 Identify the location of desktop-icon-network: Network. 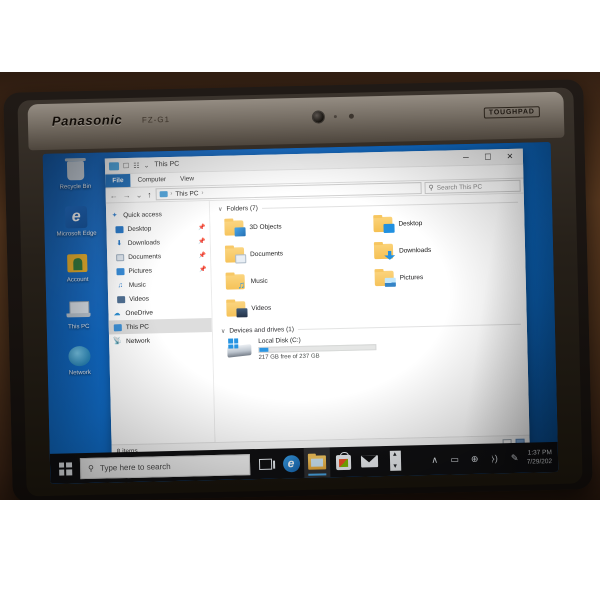
(79, 361).